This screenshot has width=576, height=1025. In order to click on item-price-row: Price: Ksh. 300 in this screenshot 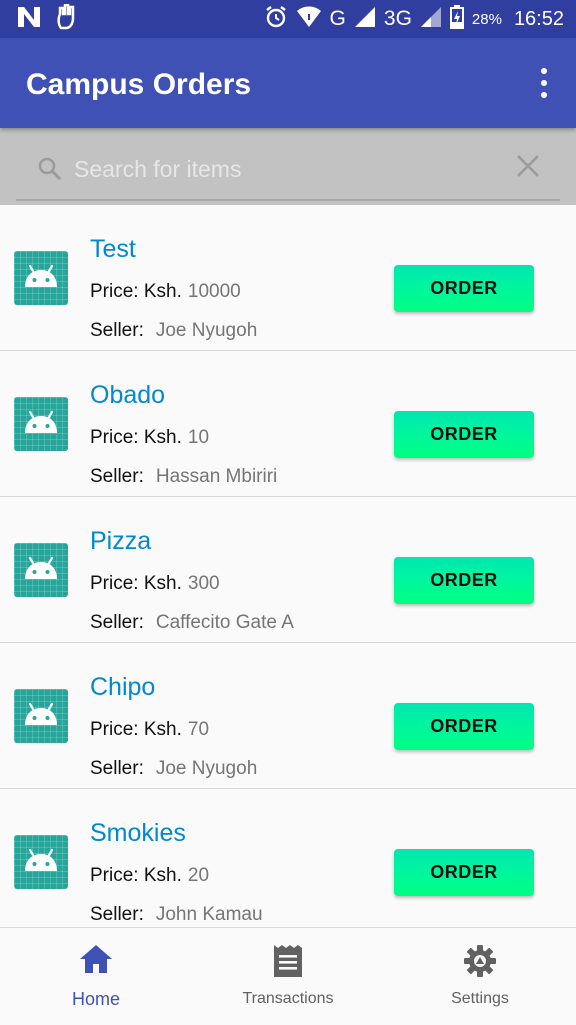, I will do `click(155, 584)`.